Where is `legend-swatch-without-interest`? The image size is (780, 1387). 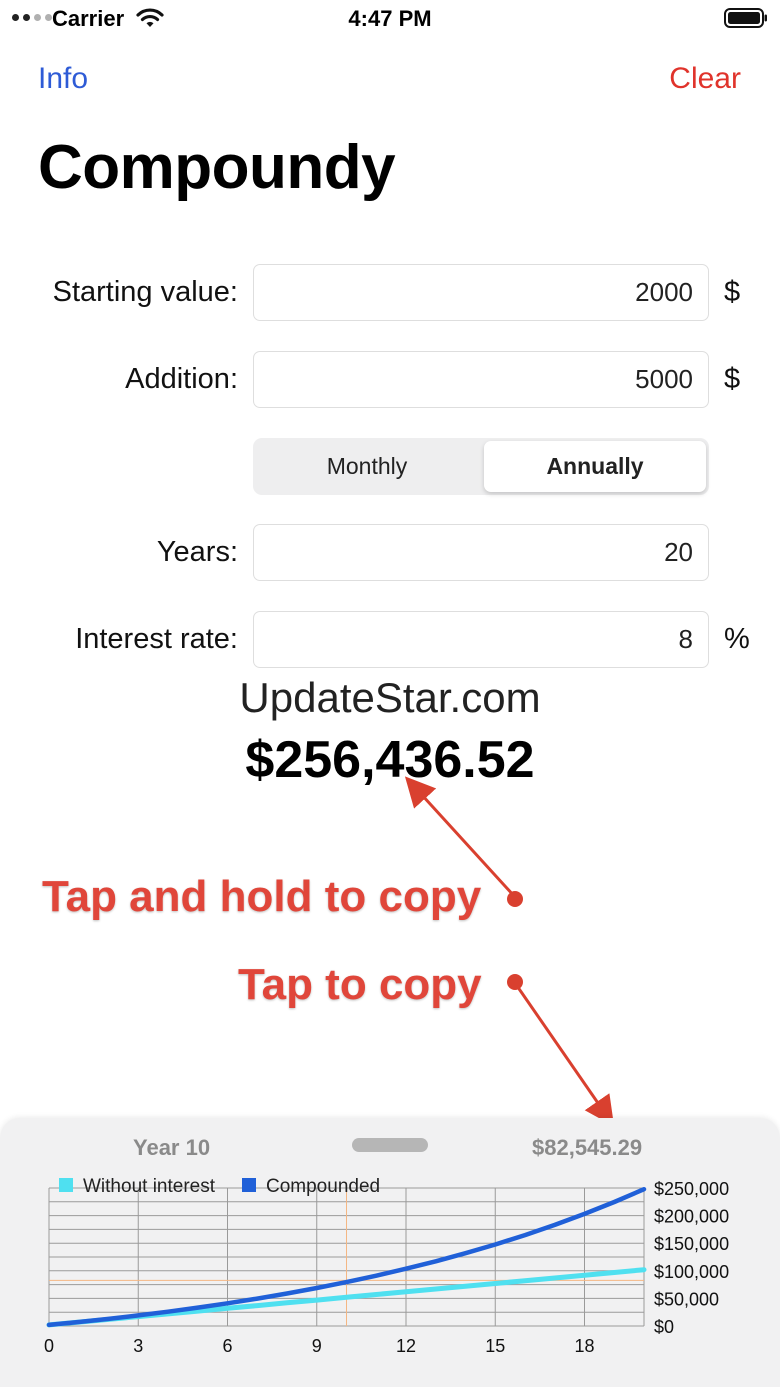
legend-swatch-without-interest is located at coordinates (66, 1185).